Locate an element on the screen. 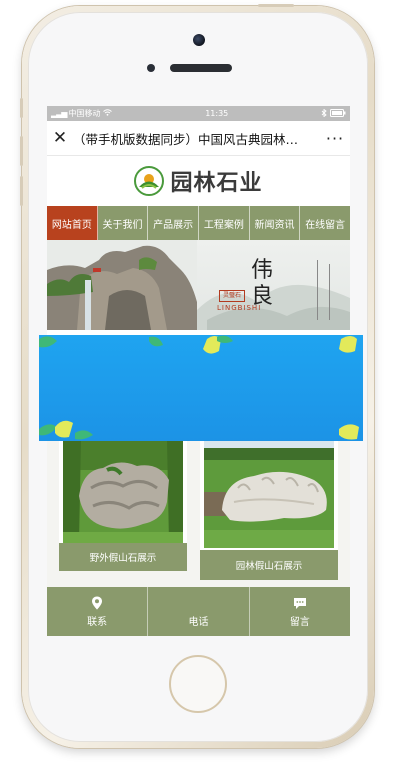 The width and height of the screenshot is (400, 775). tab-label: 留言 is located at coordinates (299, 622).